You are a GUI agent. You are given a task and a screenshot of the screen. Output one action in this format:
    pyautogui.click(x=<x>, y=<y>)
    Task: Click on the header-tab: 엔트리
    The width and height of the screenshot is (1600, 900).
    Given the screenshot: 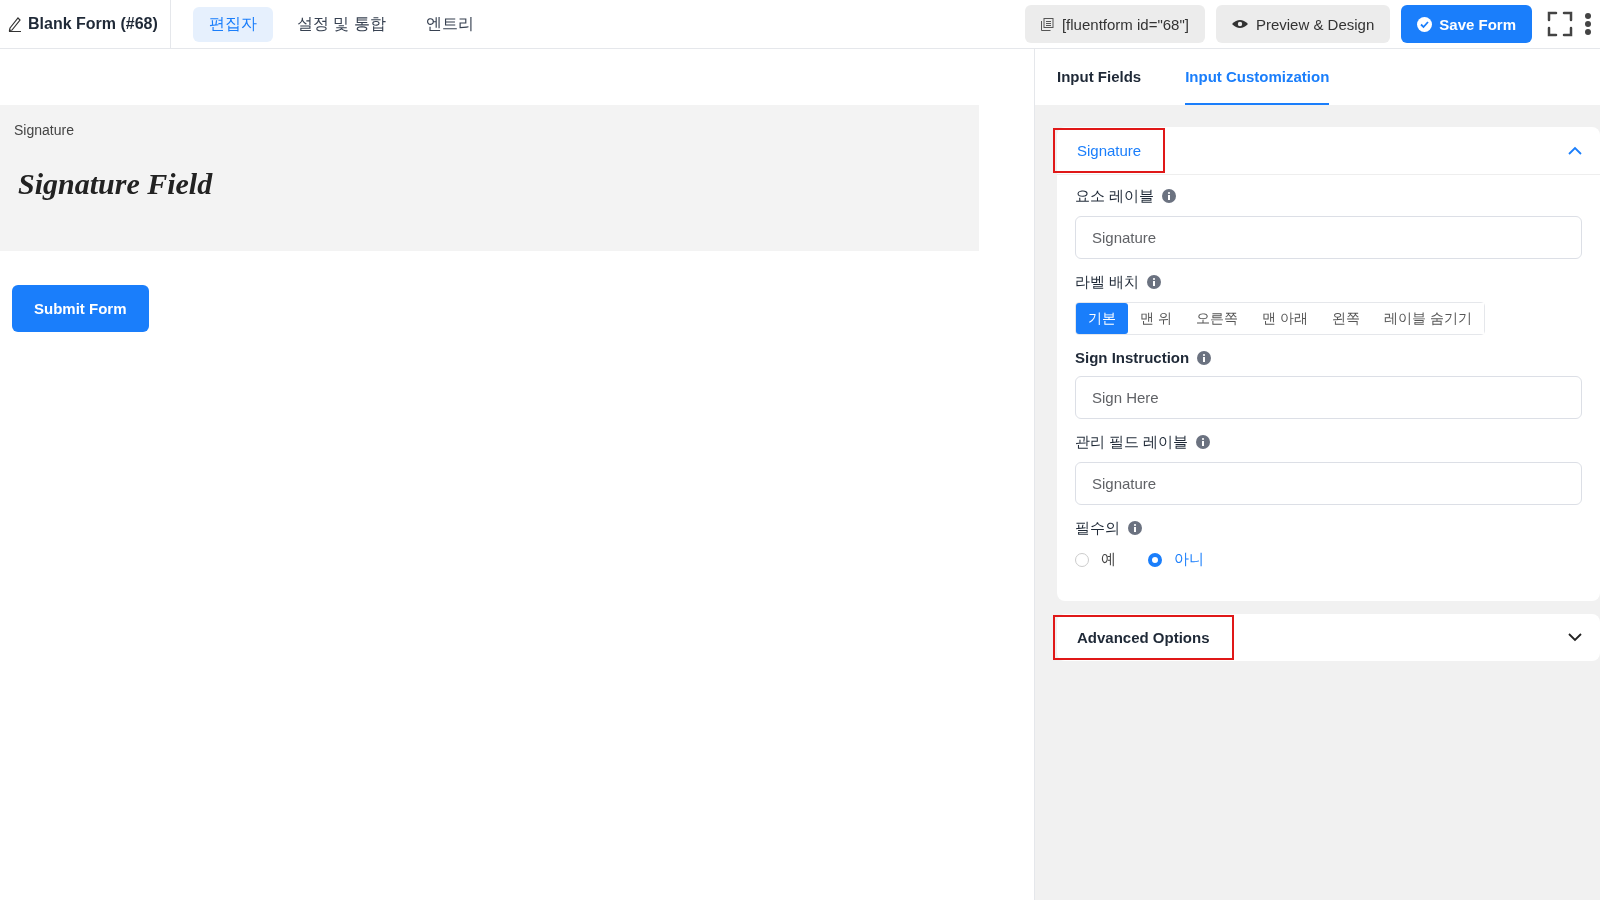 What is the action you would take?
    pyautogui.click(x=449, y=24)
    